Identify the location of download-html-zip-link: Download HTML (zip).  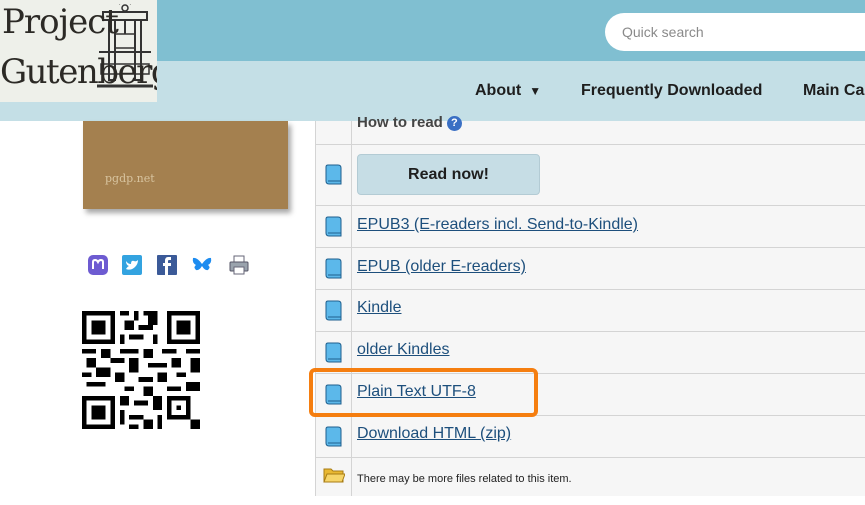
(434, 434).